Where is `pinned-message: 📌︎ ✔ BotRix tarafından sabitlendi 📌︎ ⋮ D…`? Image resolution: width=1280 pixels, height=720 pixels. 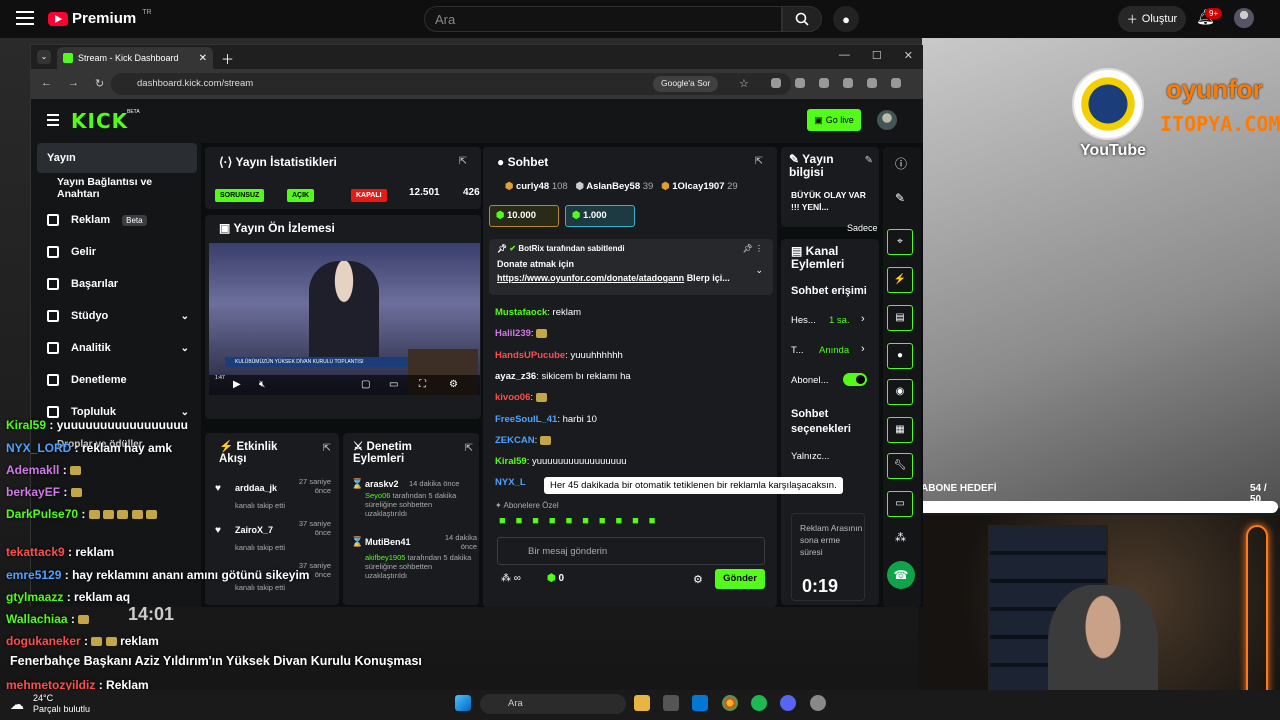
pinned-message: 📌︎ ✔ BotRix tarafından sabitlendi 📌︎ ⋮ D… is located at coordinates (631, 267).